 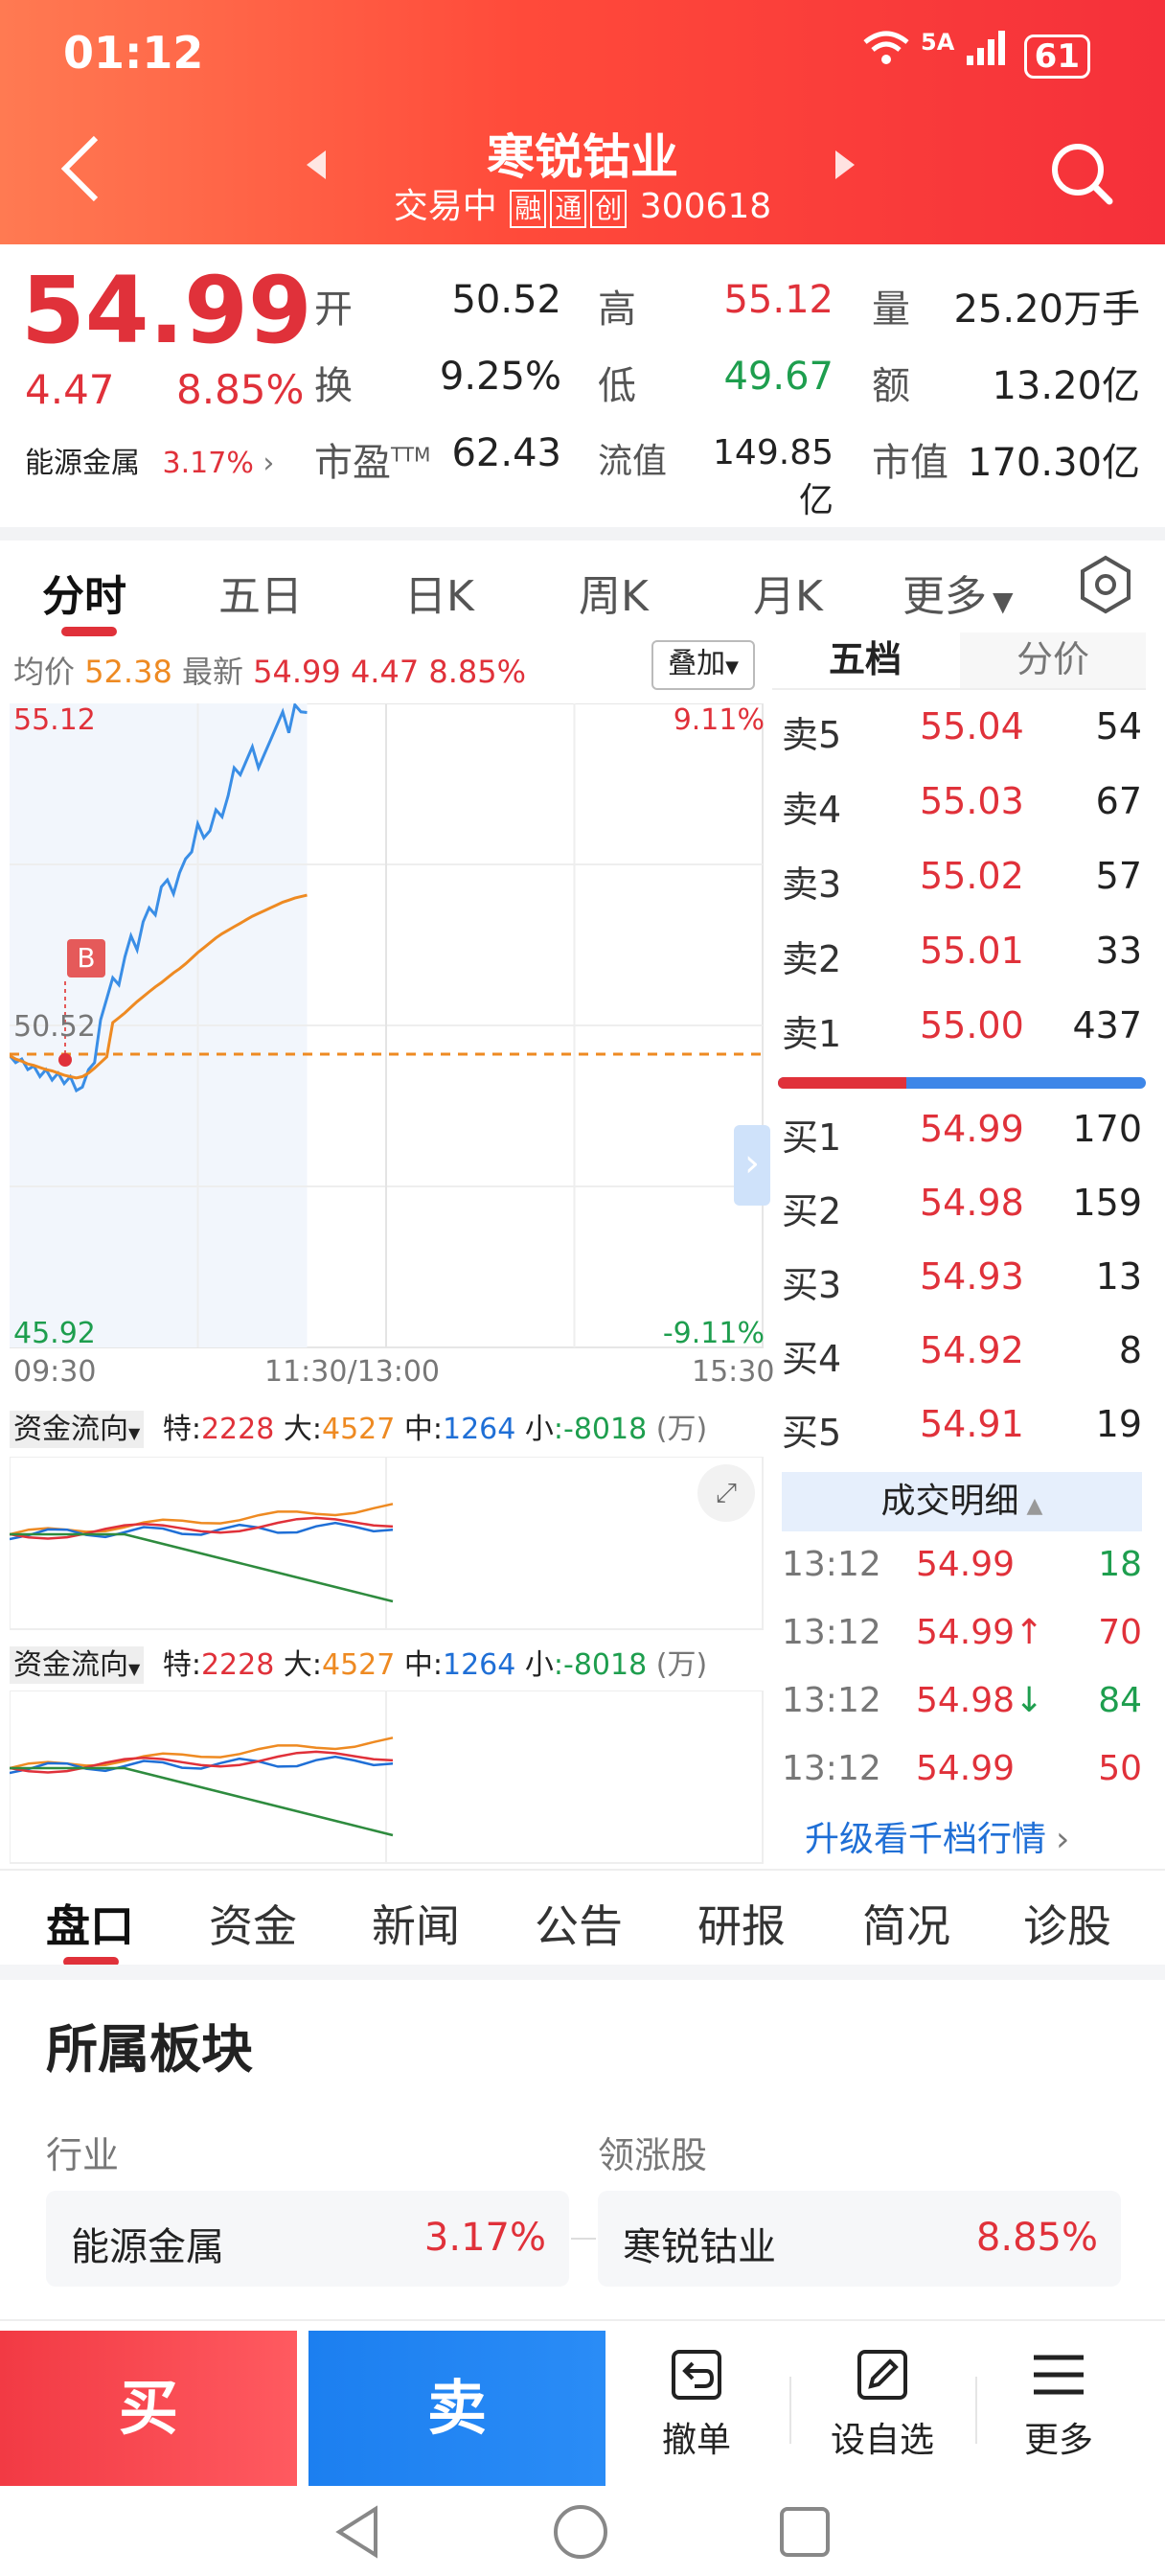 What do you see at coordinates (1118, 726) in the screenshot?
I see `ask-volume: 54` at bounding box center [1118, 726].